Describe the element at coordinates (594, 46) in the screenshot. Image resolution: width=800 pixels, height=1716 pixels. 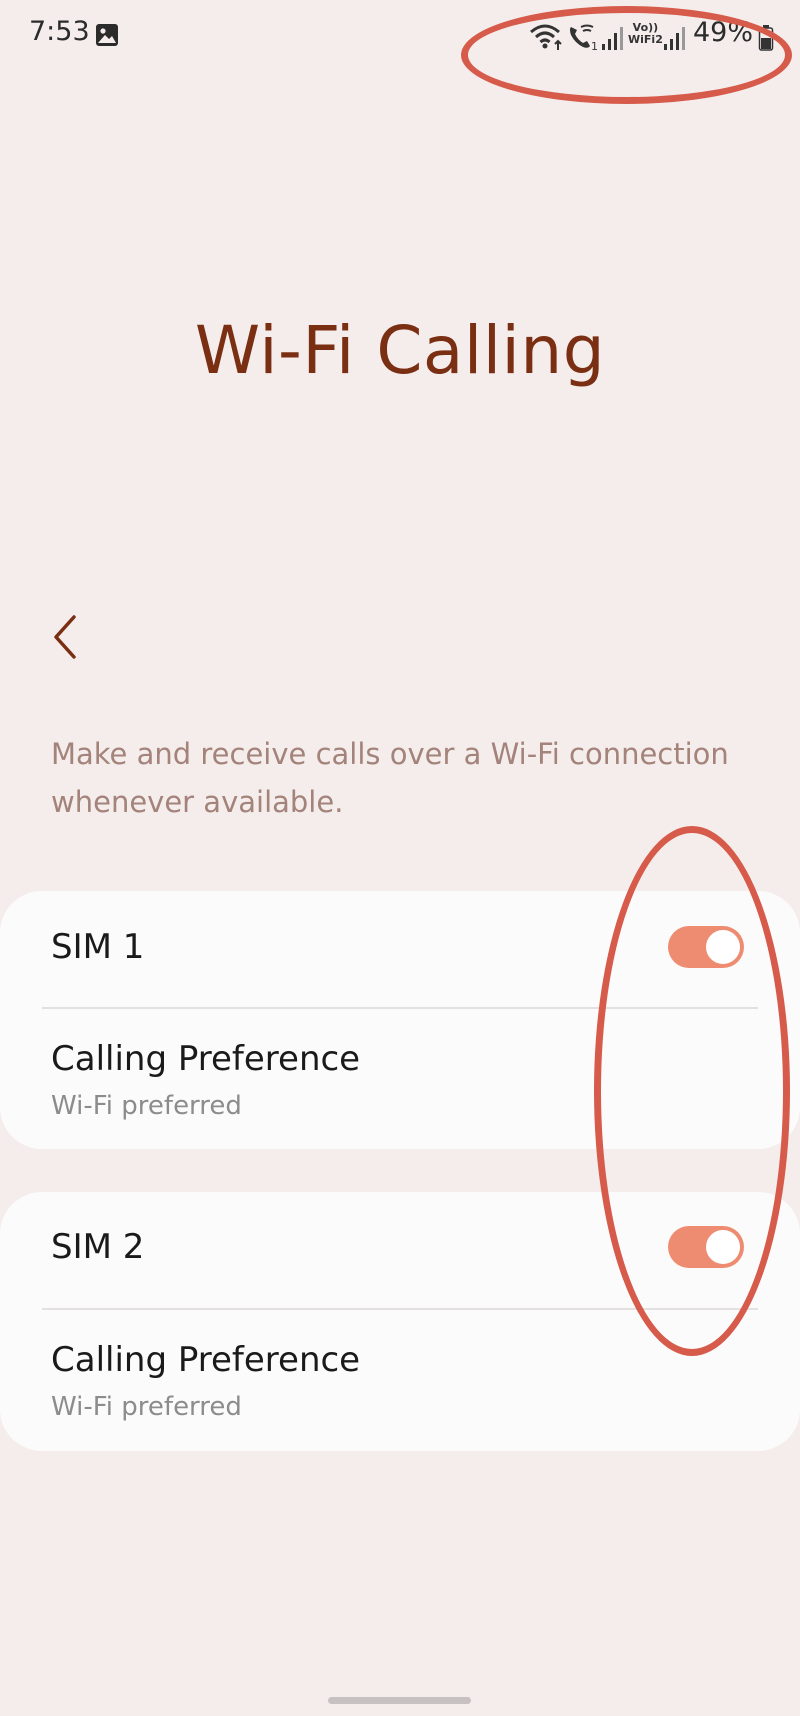
I see `svg-text: 1` at that location.